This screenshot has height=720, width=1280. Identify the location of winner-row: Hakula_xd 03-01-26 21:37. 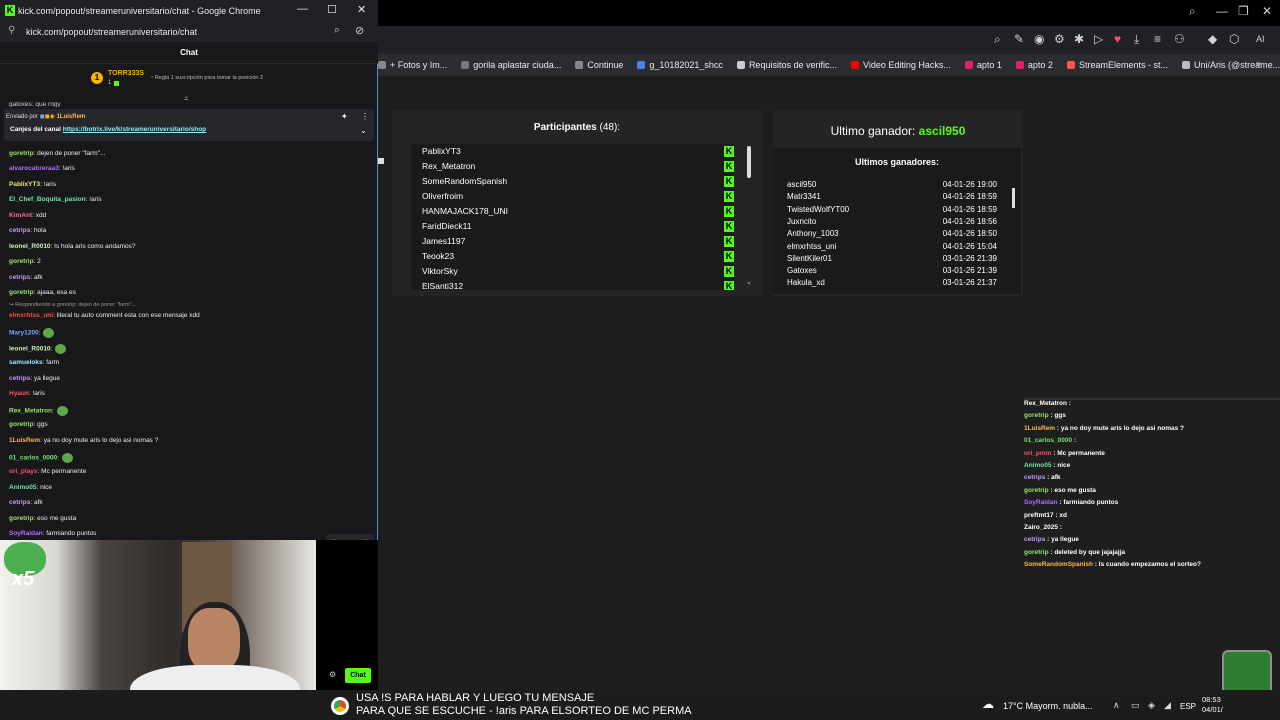
(892, 284).